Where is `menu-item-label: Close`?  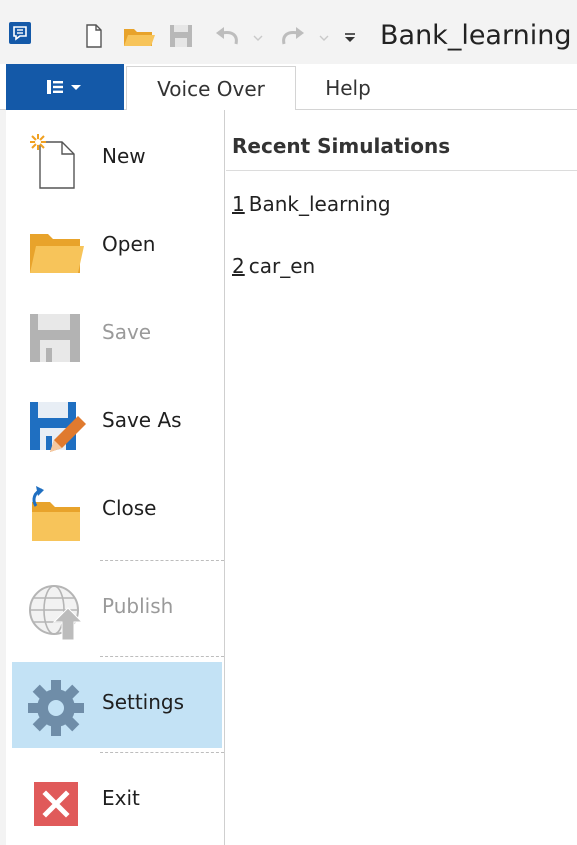
menu-item-label: Close is located at coordinates (129, 508).